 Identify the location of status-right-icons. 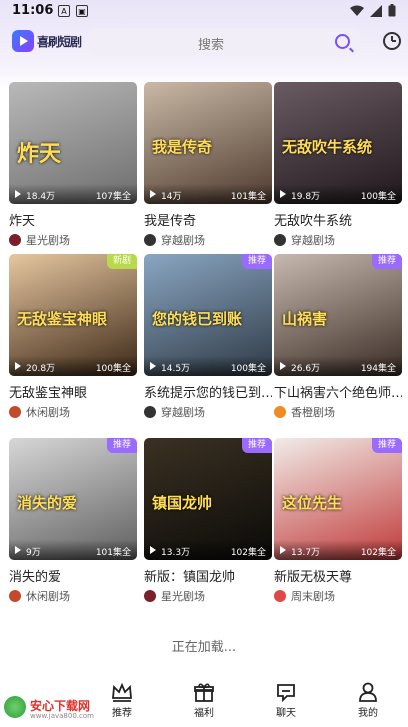
(373, 10).